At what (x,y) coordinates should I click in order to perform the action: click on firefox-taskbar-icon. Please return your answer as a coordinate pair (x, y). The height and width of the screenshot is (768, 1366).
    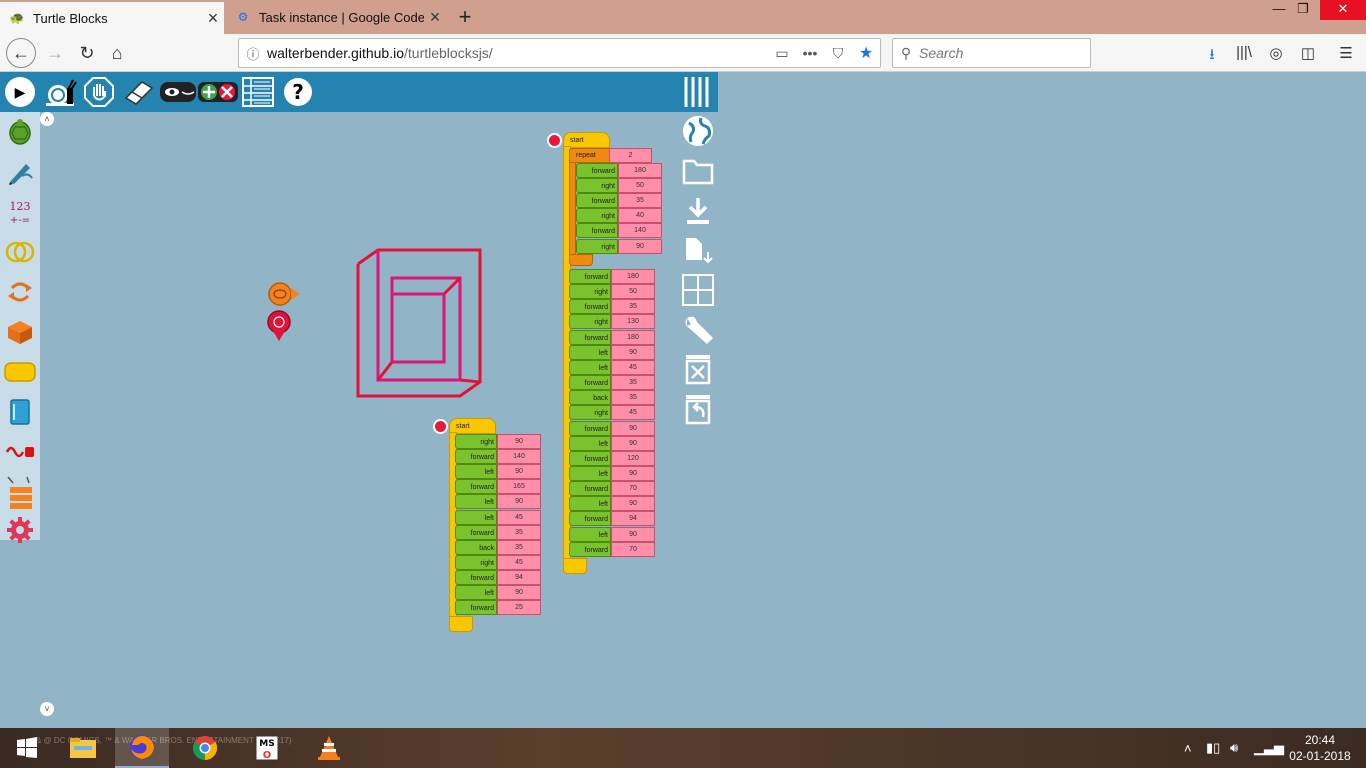
    Looking at the image, I should click on (142, 748).